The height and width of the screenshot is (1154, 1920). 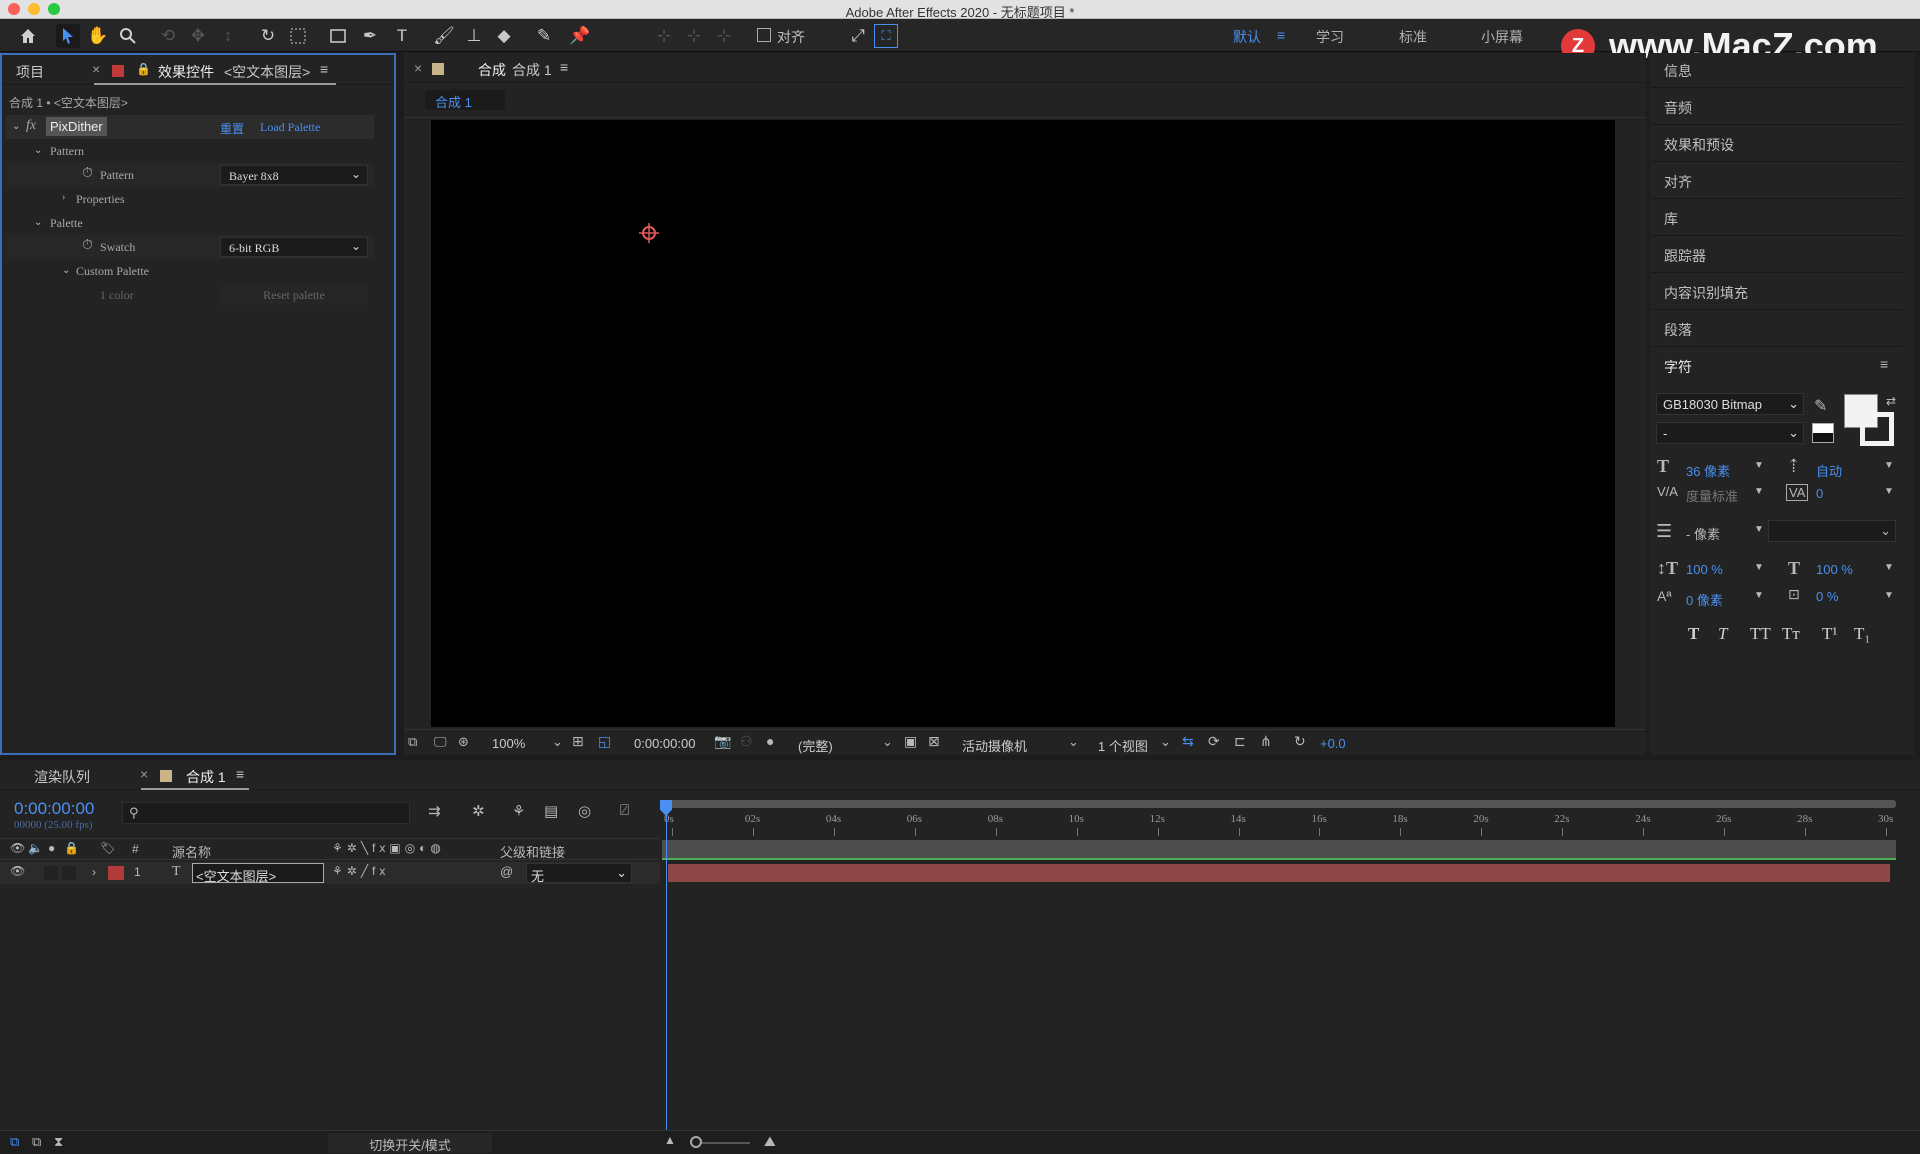 What do you see at coordinates (1240, 741) in the screenshot?
I see `timeline-icon: ⊏` at bounding box center [1240, 741].